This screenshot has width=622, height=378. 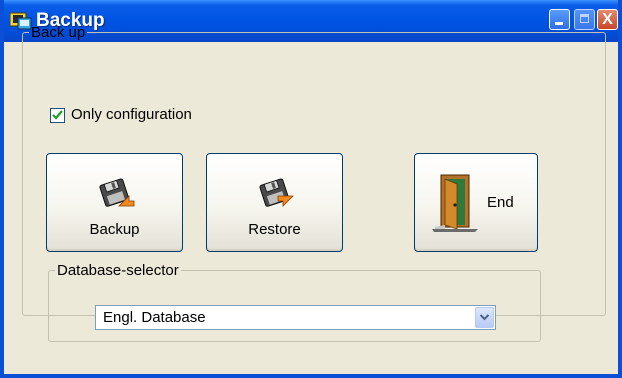 What do you see at coordinates (117, 192) in the screenshot?
I see `floppy-backup-icon` at bounding box center [117, 192].